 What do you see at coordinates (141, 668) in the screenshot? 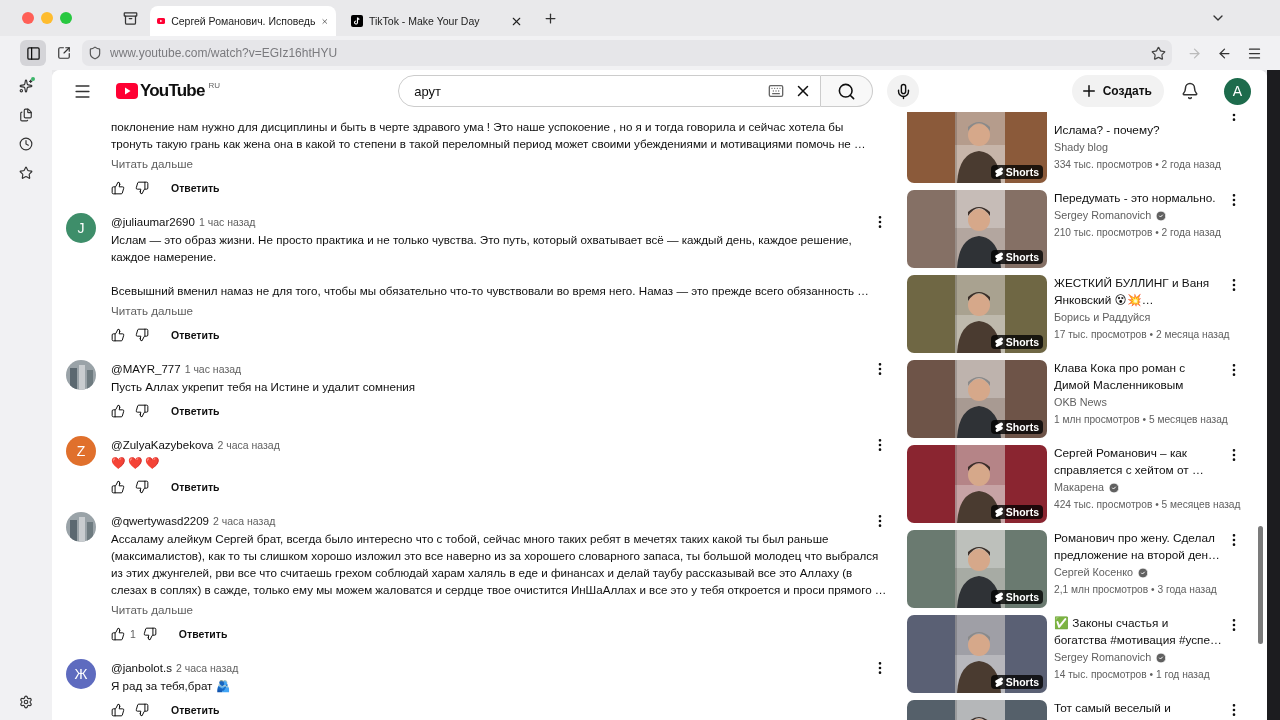
I see `comment-author: @janbolot.s` at bounding box center [141, 668].